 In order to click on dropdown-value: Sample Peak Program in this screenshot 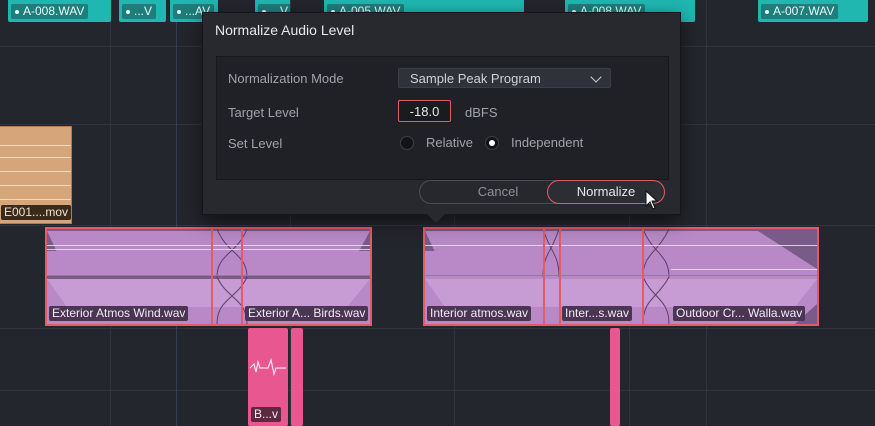, I will do `click(475, 78)`.